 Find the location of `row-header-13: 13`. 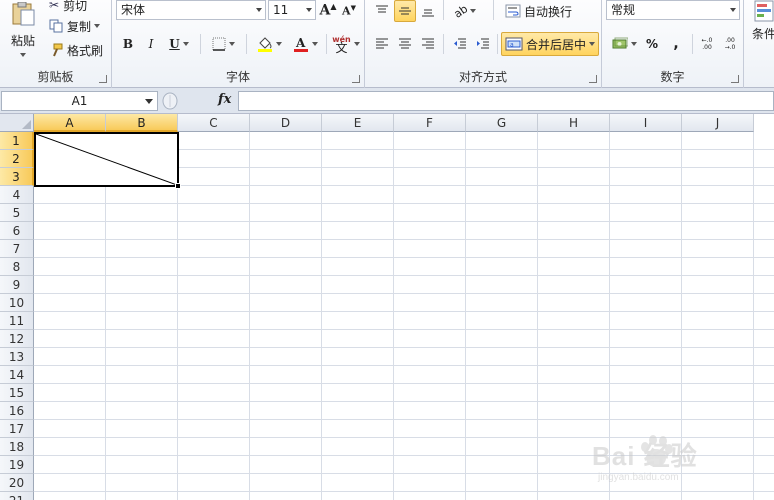

row-header-13: 13 is located at coordinates (17, 357).